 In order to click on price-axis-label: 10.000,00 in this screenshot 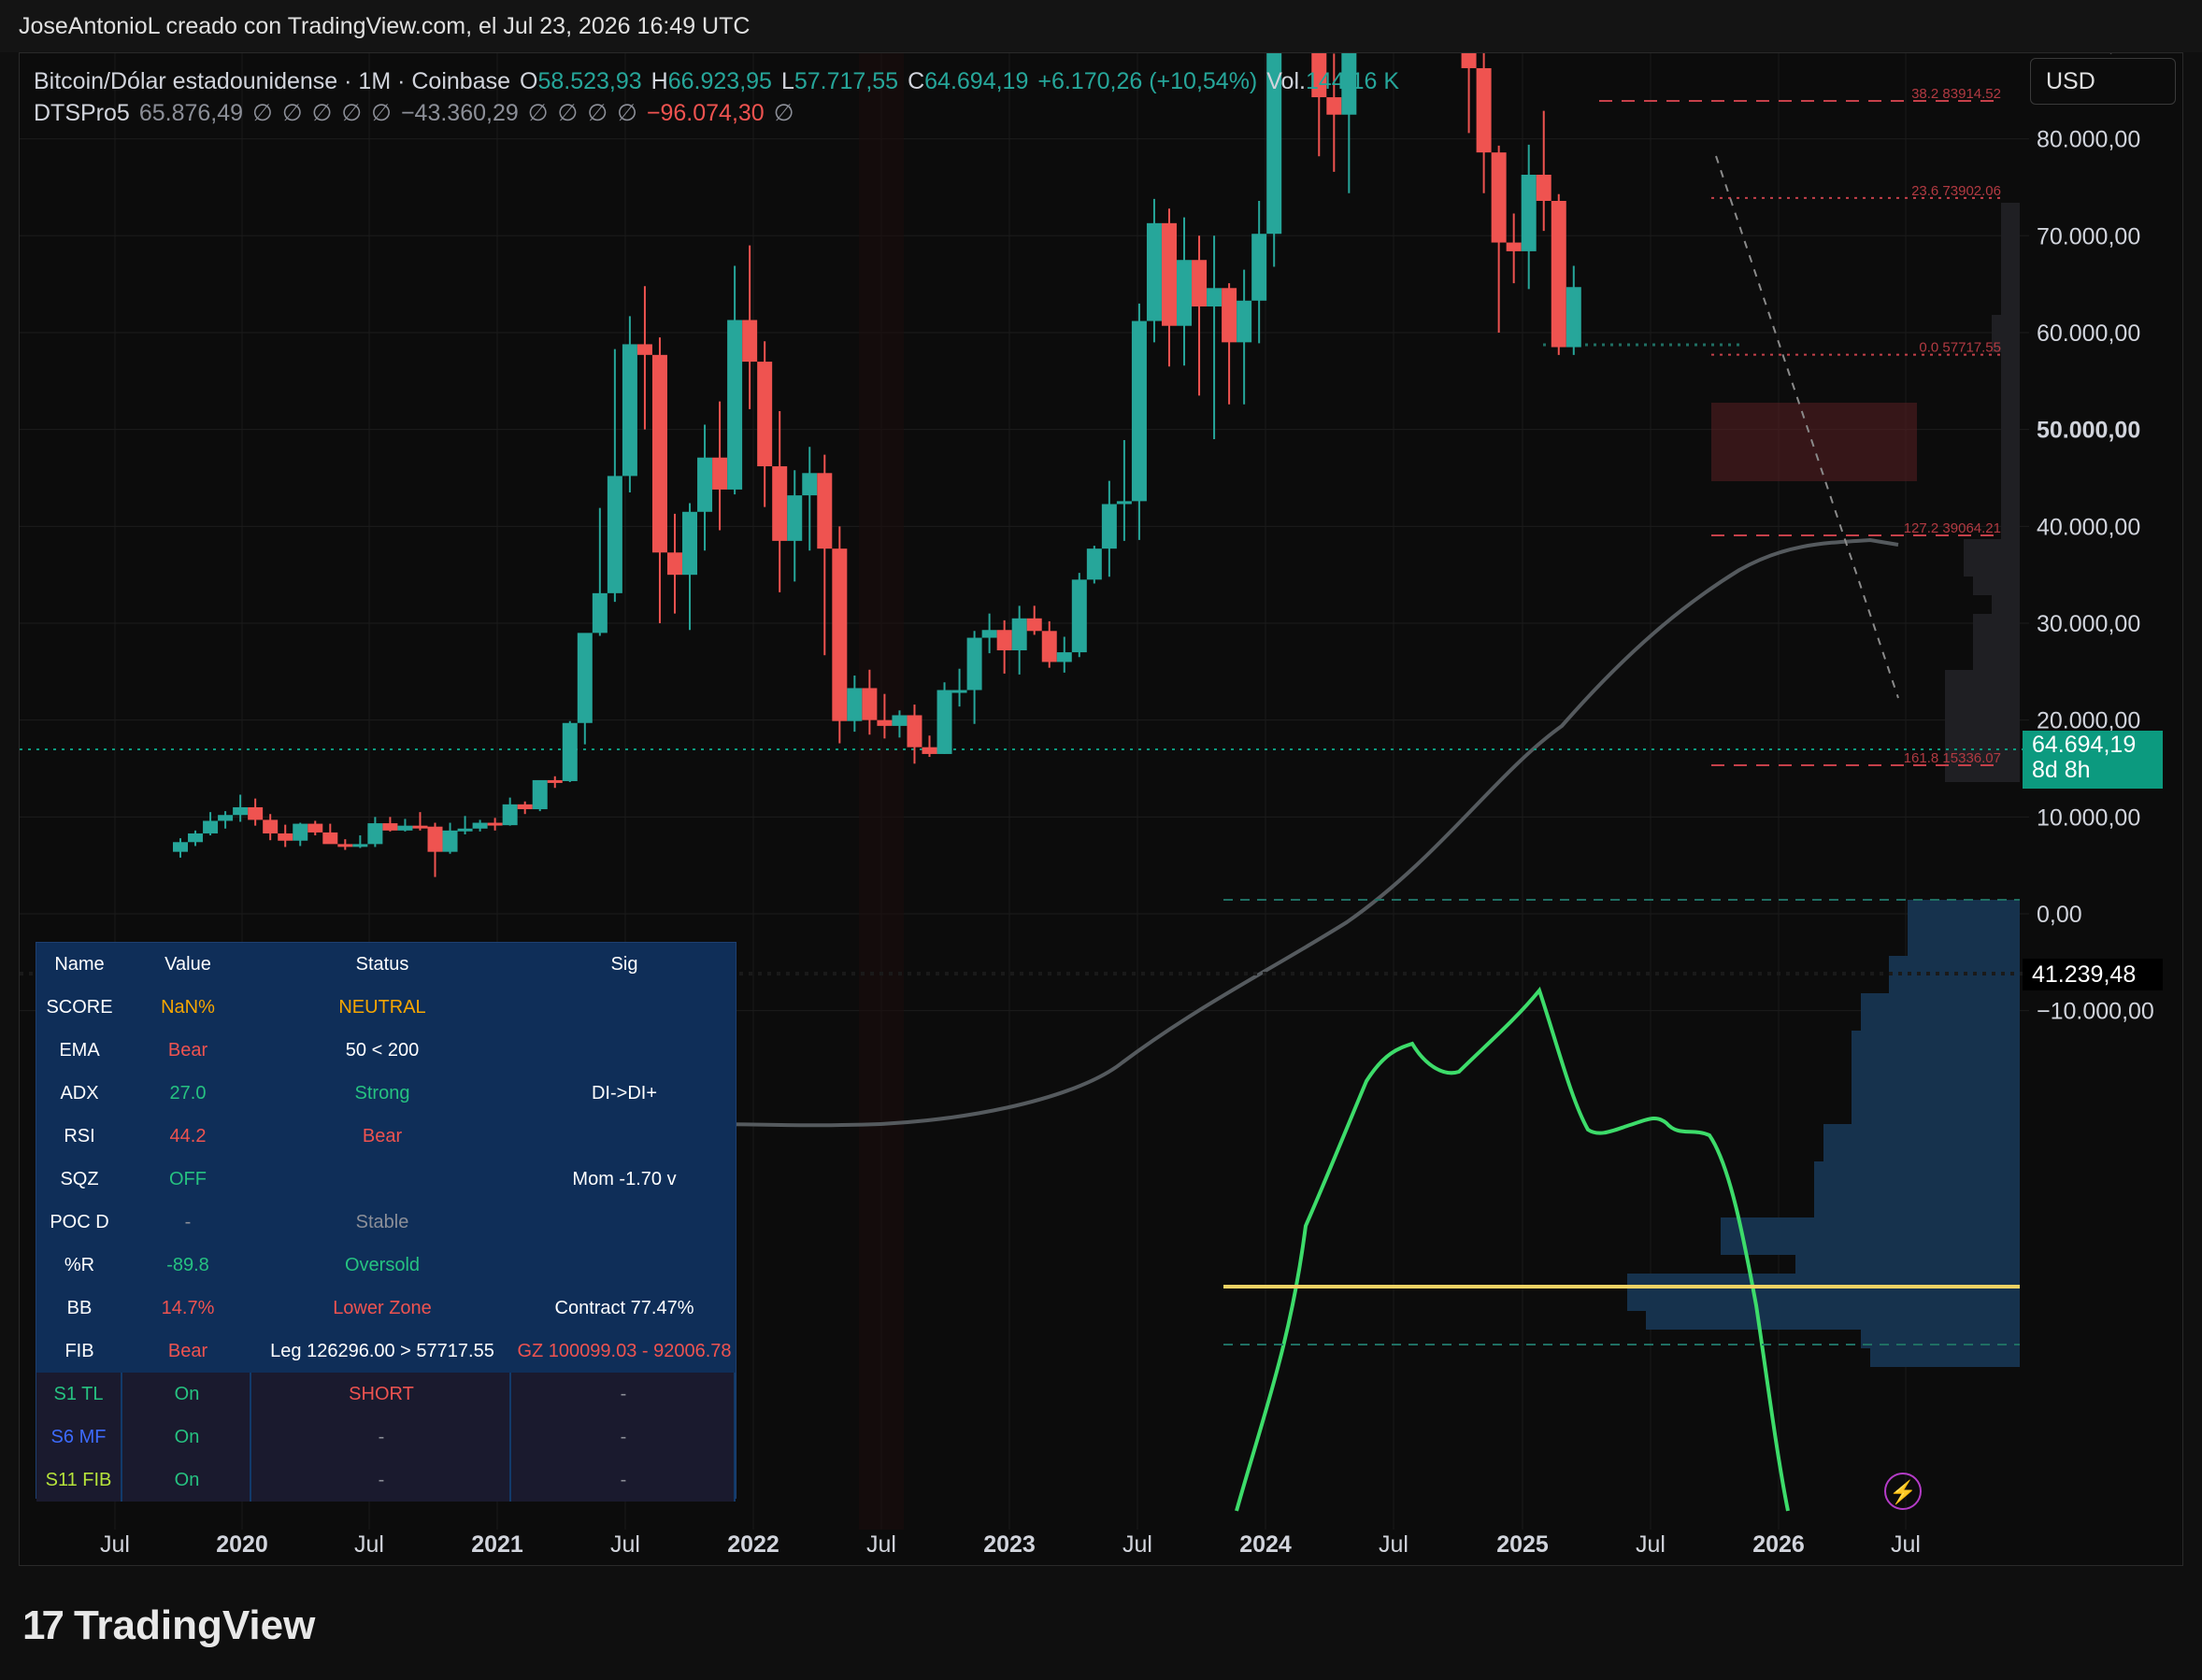, I will do `click(2088, 817)`.